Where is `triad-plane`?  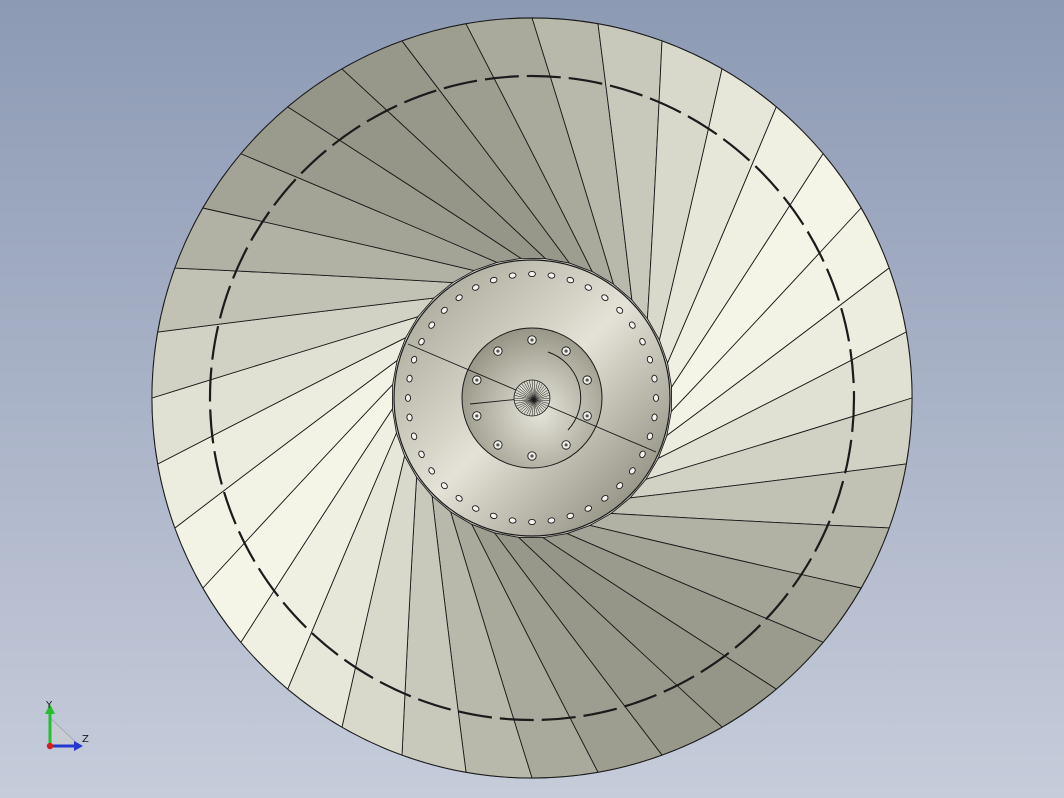
triad-plane is located at coordinates (65, 732).